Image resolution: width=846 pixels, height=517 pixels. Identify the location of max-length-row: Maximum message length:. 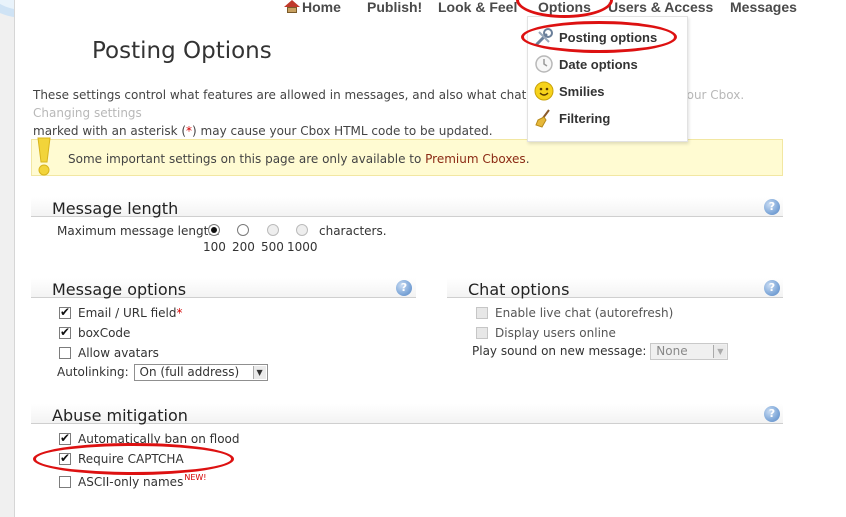
(138, 233).